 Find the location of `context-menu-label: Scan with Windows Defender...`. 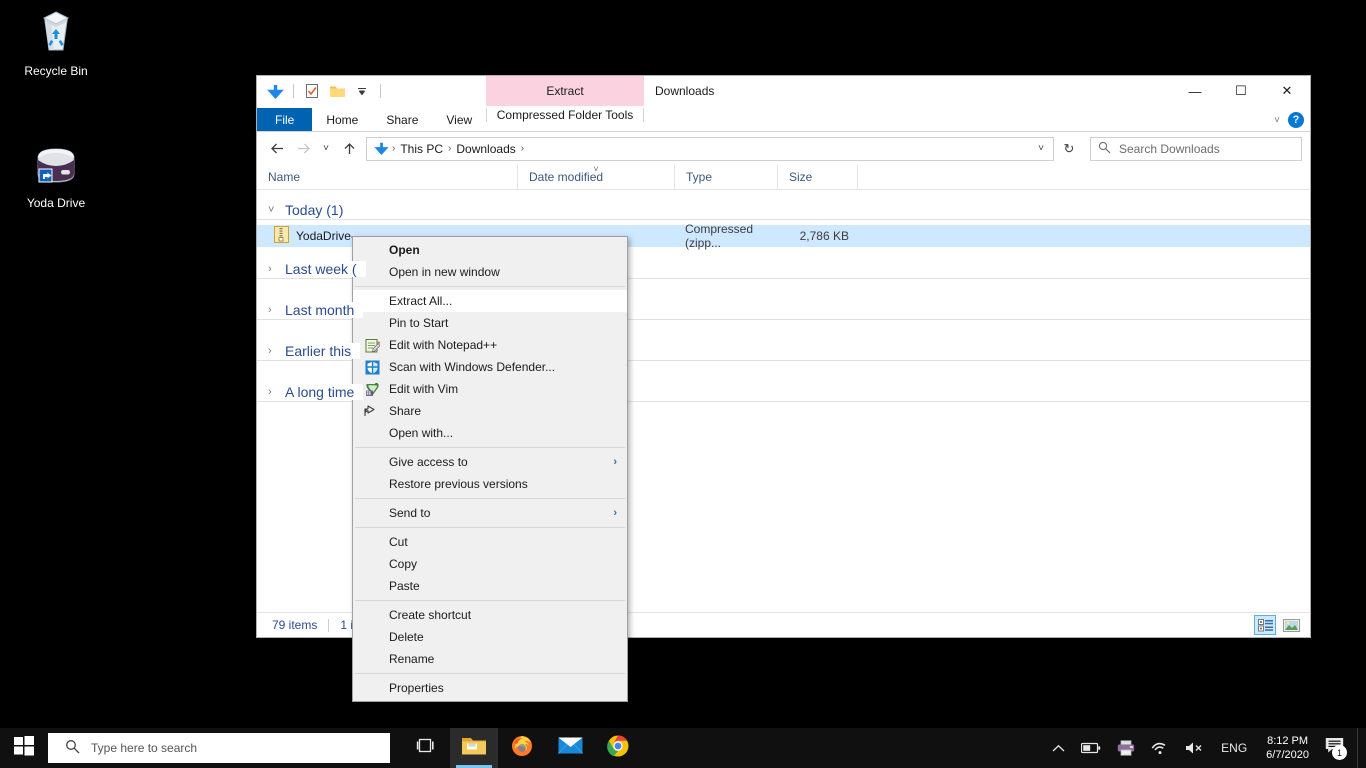

context-menu-label: Scan with Windows Defender... is located at coordinates (472, 367).